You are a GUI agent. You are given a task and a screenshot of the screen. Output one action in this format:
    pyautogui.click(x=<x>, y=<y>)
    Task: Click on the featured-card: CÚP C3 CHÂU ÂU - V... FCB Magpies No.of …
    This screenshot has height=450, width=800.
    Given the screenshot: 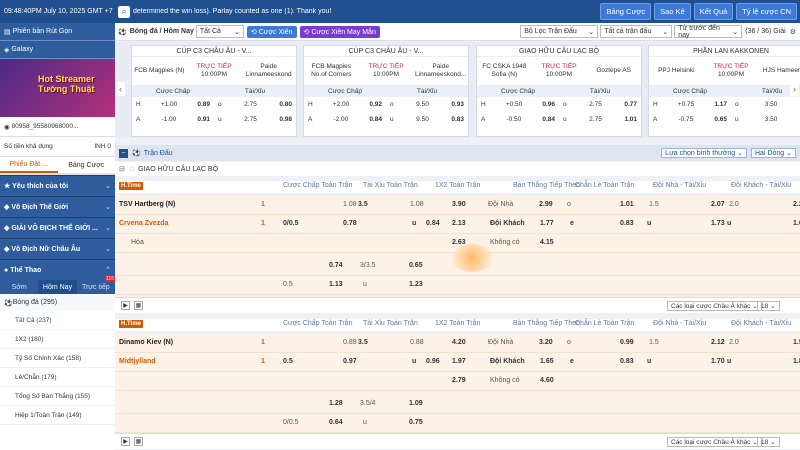 What is the action you would take?
    pyautogui.click(x=386, y=91)
    